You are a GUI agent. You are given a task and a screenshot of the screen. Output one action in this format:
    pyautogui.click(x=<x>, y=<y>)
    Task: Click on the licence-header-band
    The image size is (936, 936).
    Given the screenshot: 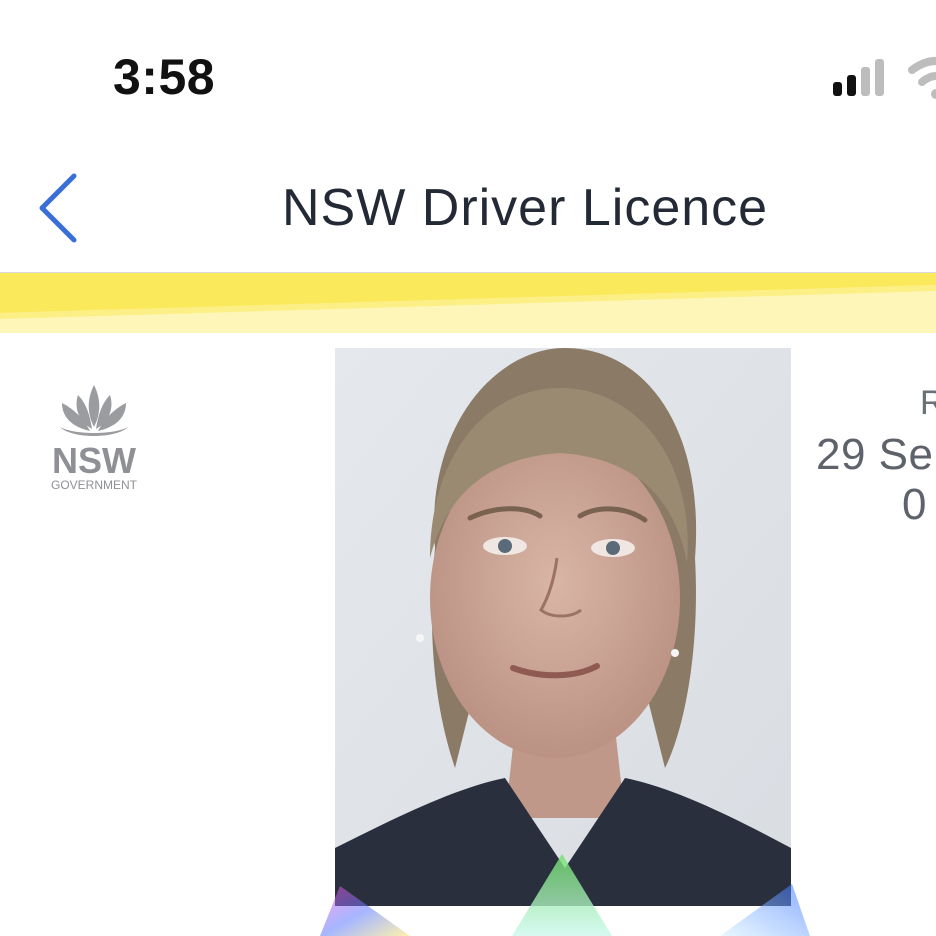 What is the action you would take?
    pyautogui.click(x=468, y=303)
    